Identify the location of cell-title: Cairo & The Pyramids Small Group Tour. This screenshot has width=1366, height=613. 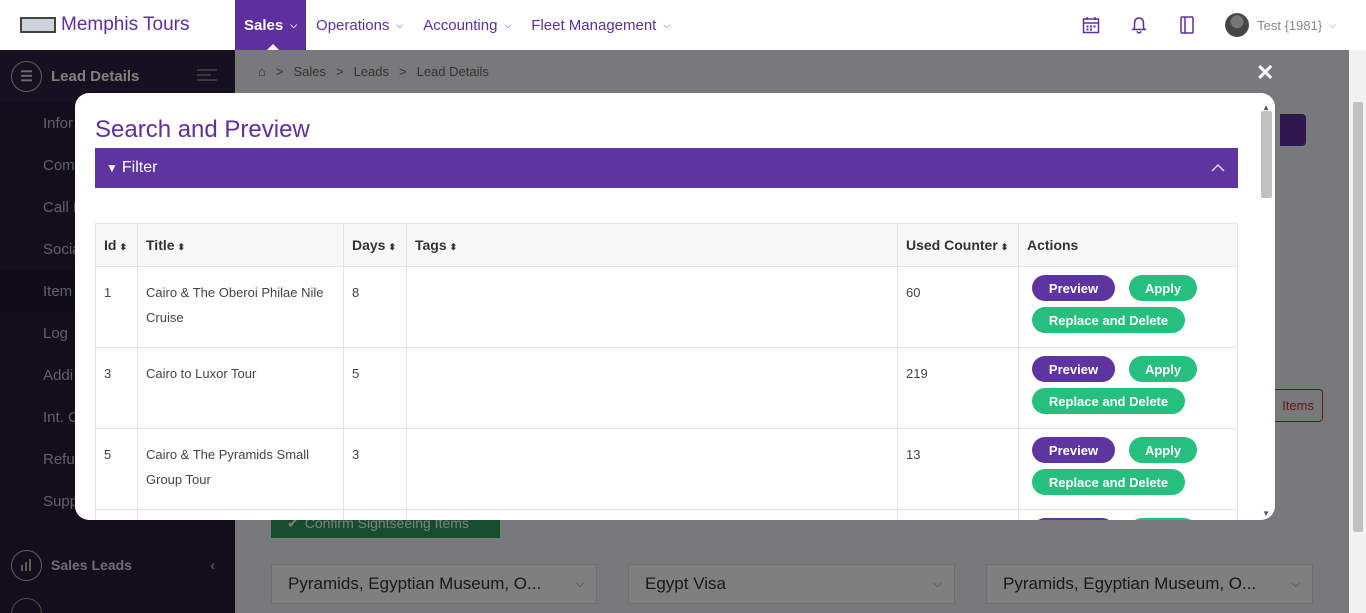
(240, 469).